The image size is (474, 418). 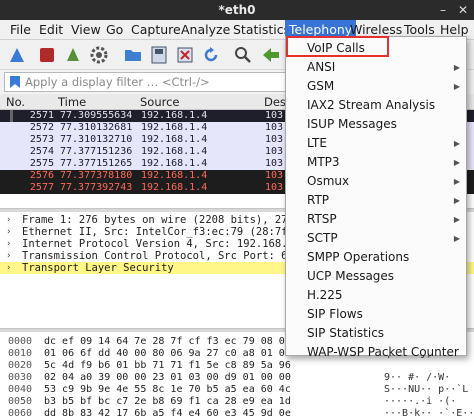 What do you see at coordinates (20, 30) in the screenshot?
I see `menu-file: File` at bounding box center [20, 30].